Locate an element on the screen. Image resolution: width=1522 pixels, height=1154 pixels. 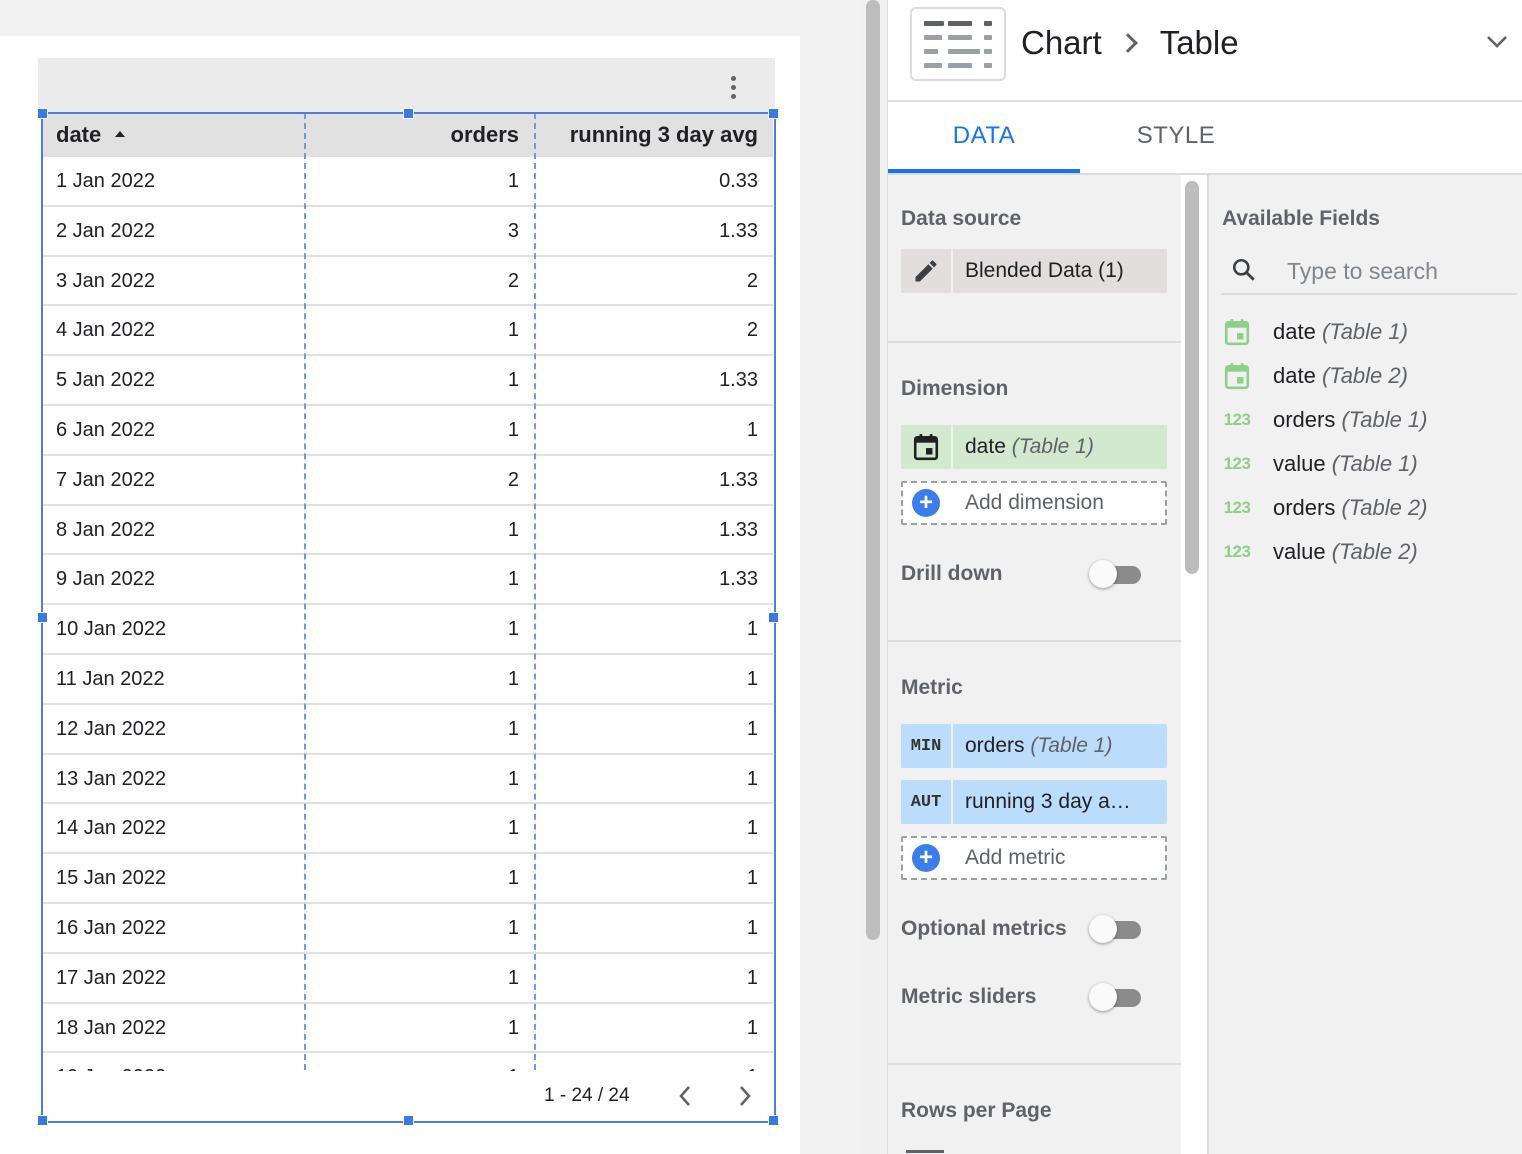
table-row: 17 Jan 2022 1 1 is located at coordinates (407, 979).